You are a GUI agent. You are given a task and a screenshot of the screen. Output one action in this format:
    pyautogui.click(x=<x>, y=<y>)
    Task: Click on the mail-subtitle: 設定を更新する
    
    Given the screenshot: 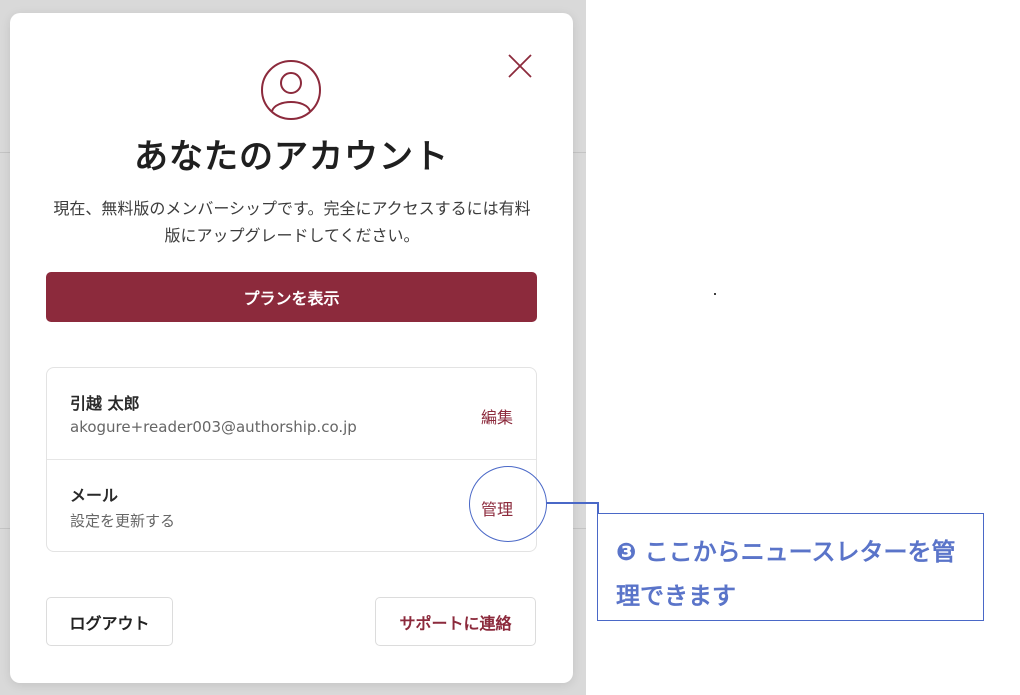 What is the action you would take?
    pyautogui.click(x=123, y=521)
    